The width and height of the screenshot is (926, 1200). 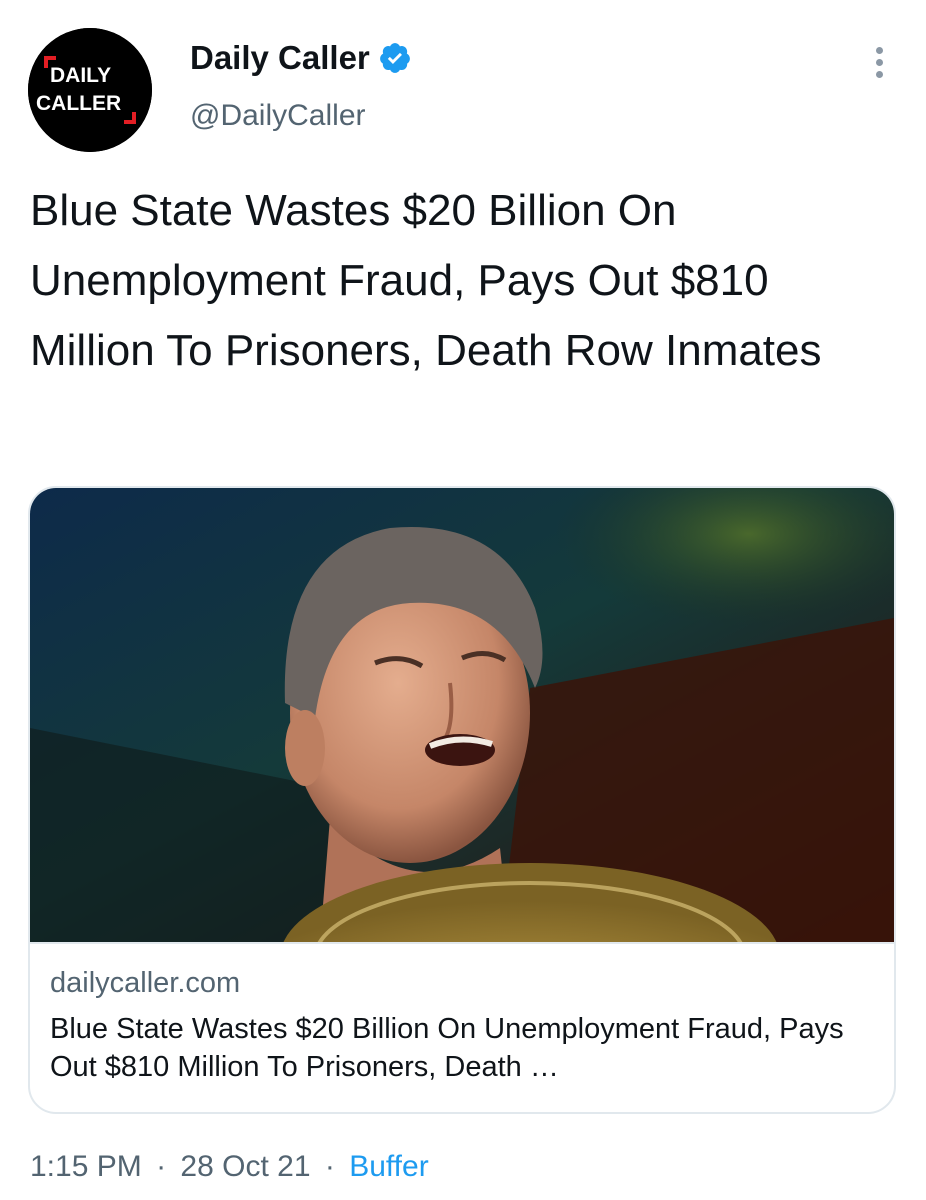 I want to click on avatar: DAILY CALLER, so click(x=90, y=90).